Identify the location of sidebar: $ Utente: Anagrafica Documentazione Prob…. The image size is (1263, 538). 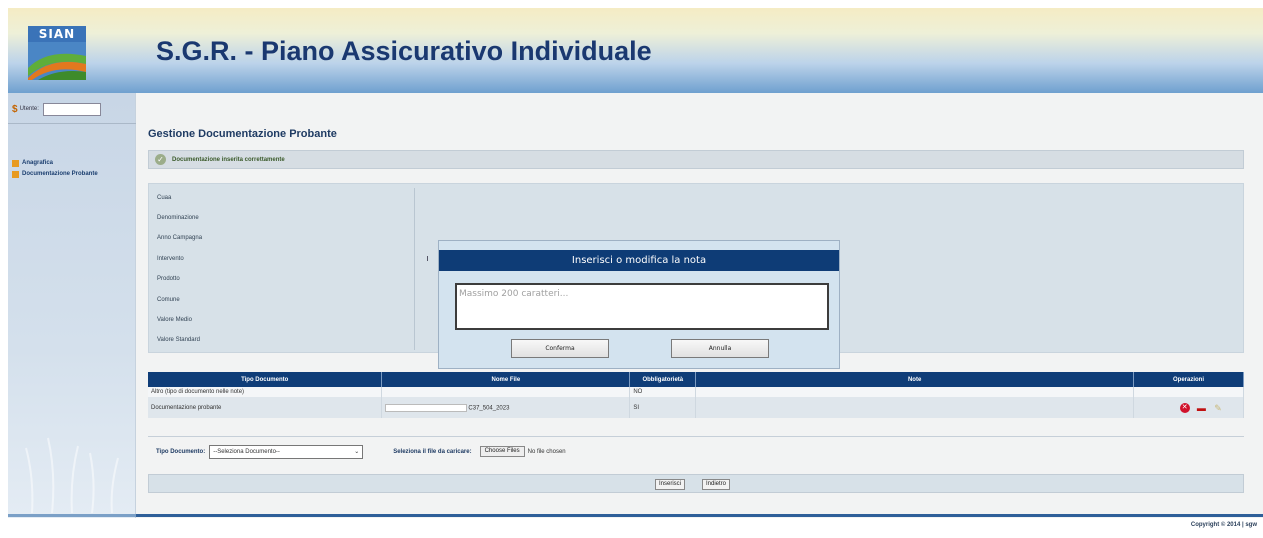
(72, 305).